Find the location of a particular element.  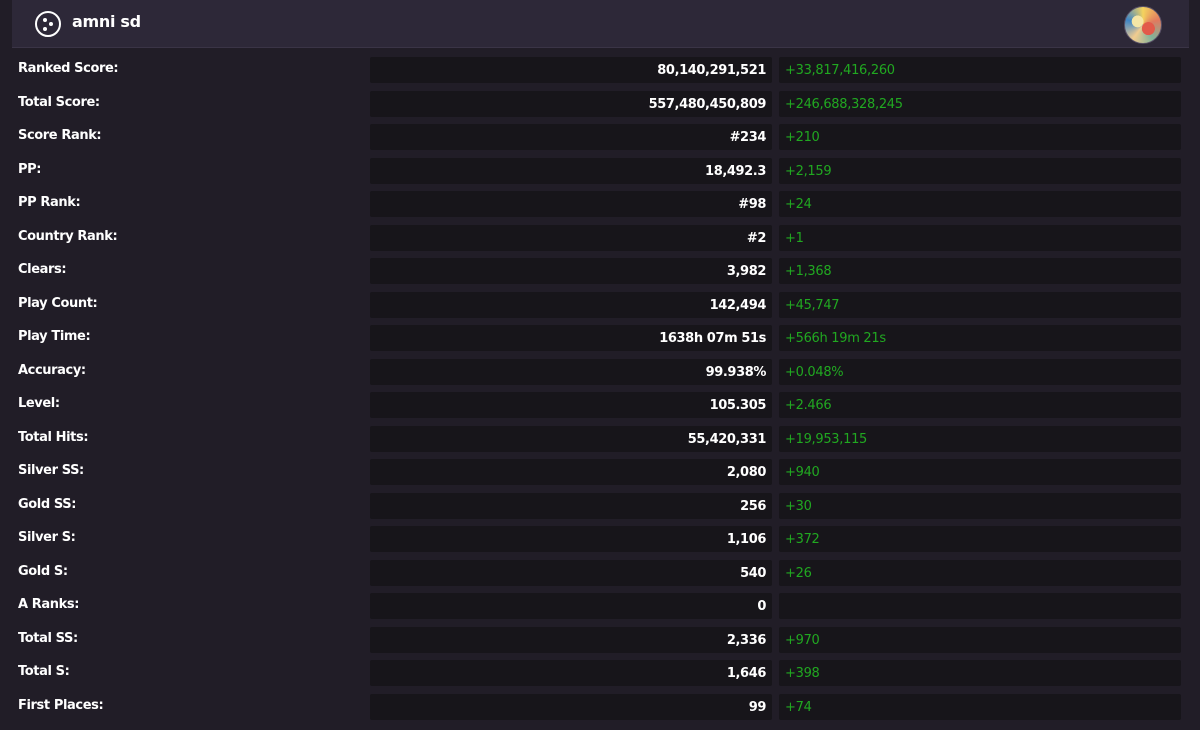

stat-value: 99 is located at coordinates (757, 707).